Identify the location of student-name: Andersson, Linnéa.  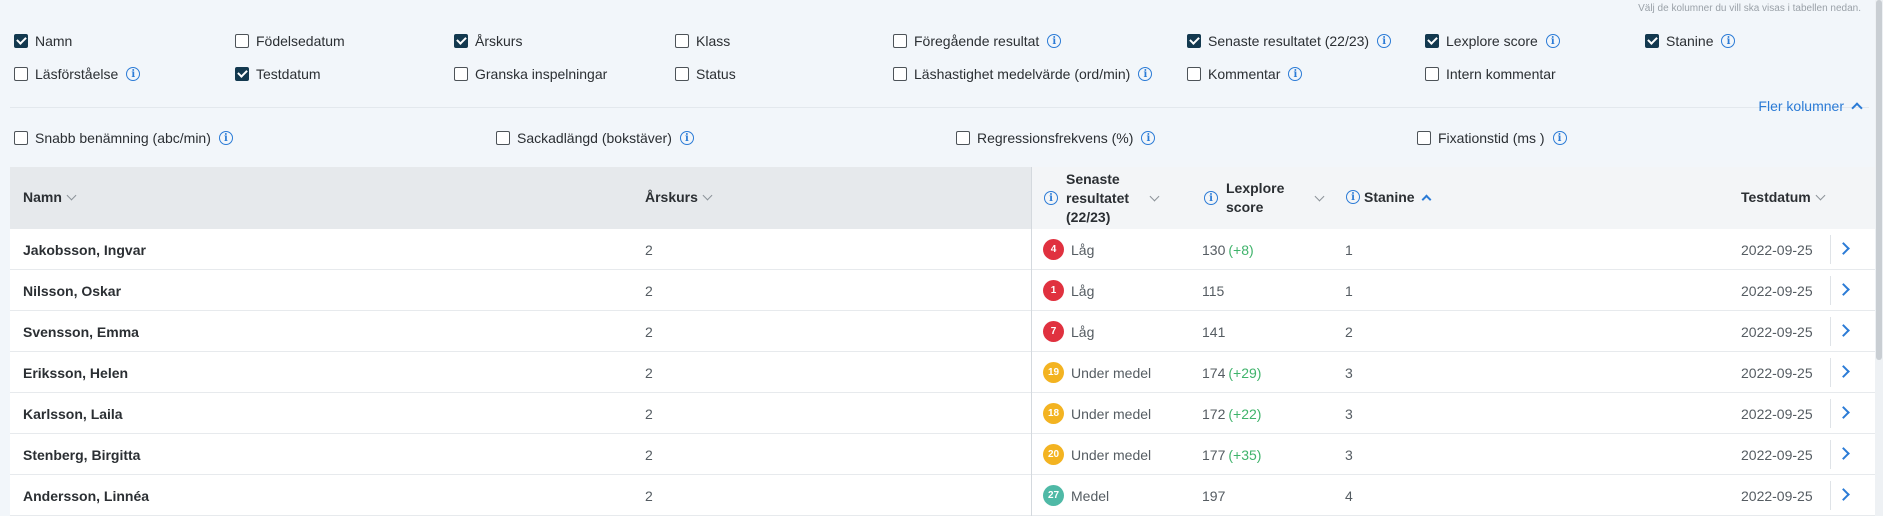
(86, 495).